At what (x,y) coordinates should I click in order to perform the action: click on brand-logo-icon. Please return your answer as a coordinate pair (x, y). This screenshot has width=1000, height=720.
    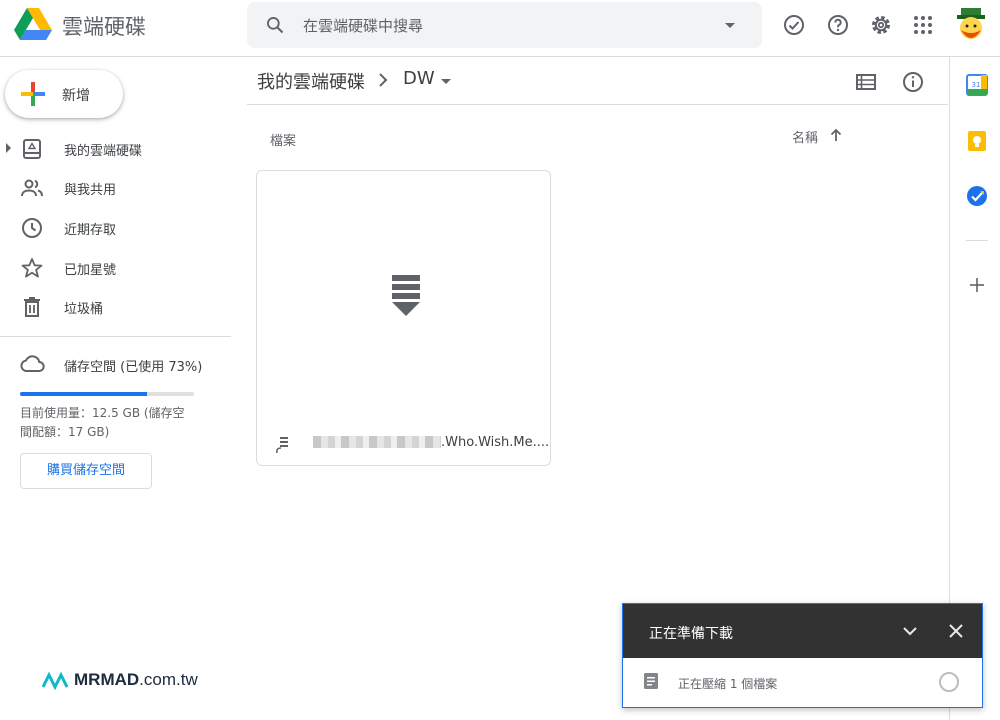
    Looking at the image, I should click on (55, 681).